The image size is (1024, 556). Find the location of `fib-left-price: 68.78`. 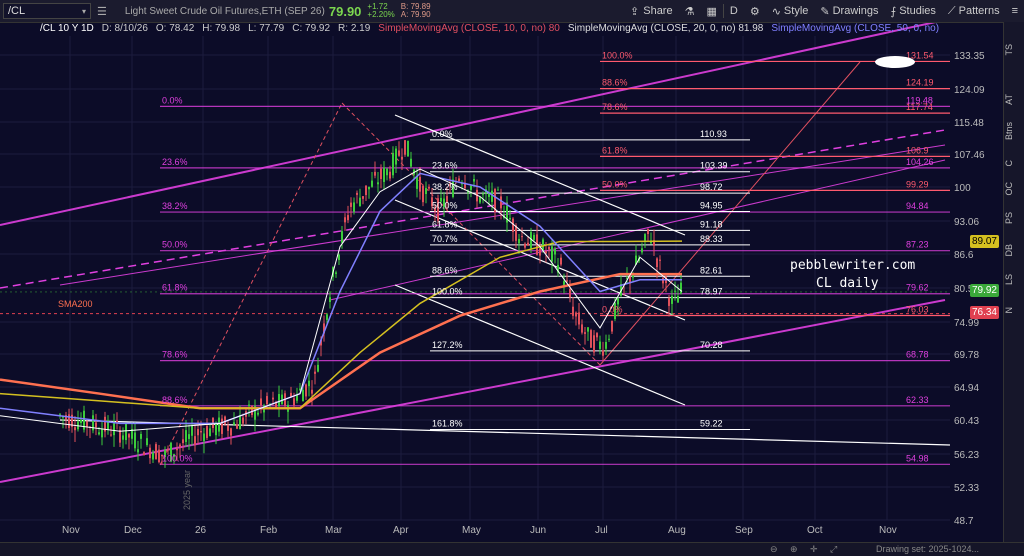

fib-left-price: 68.78 is located at coordinates (917, 355).